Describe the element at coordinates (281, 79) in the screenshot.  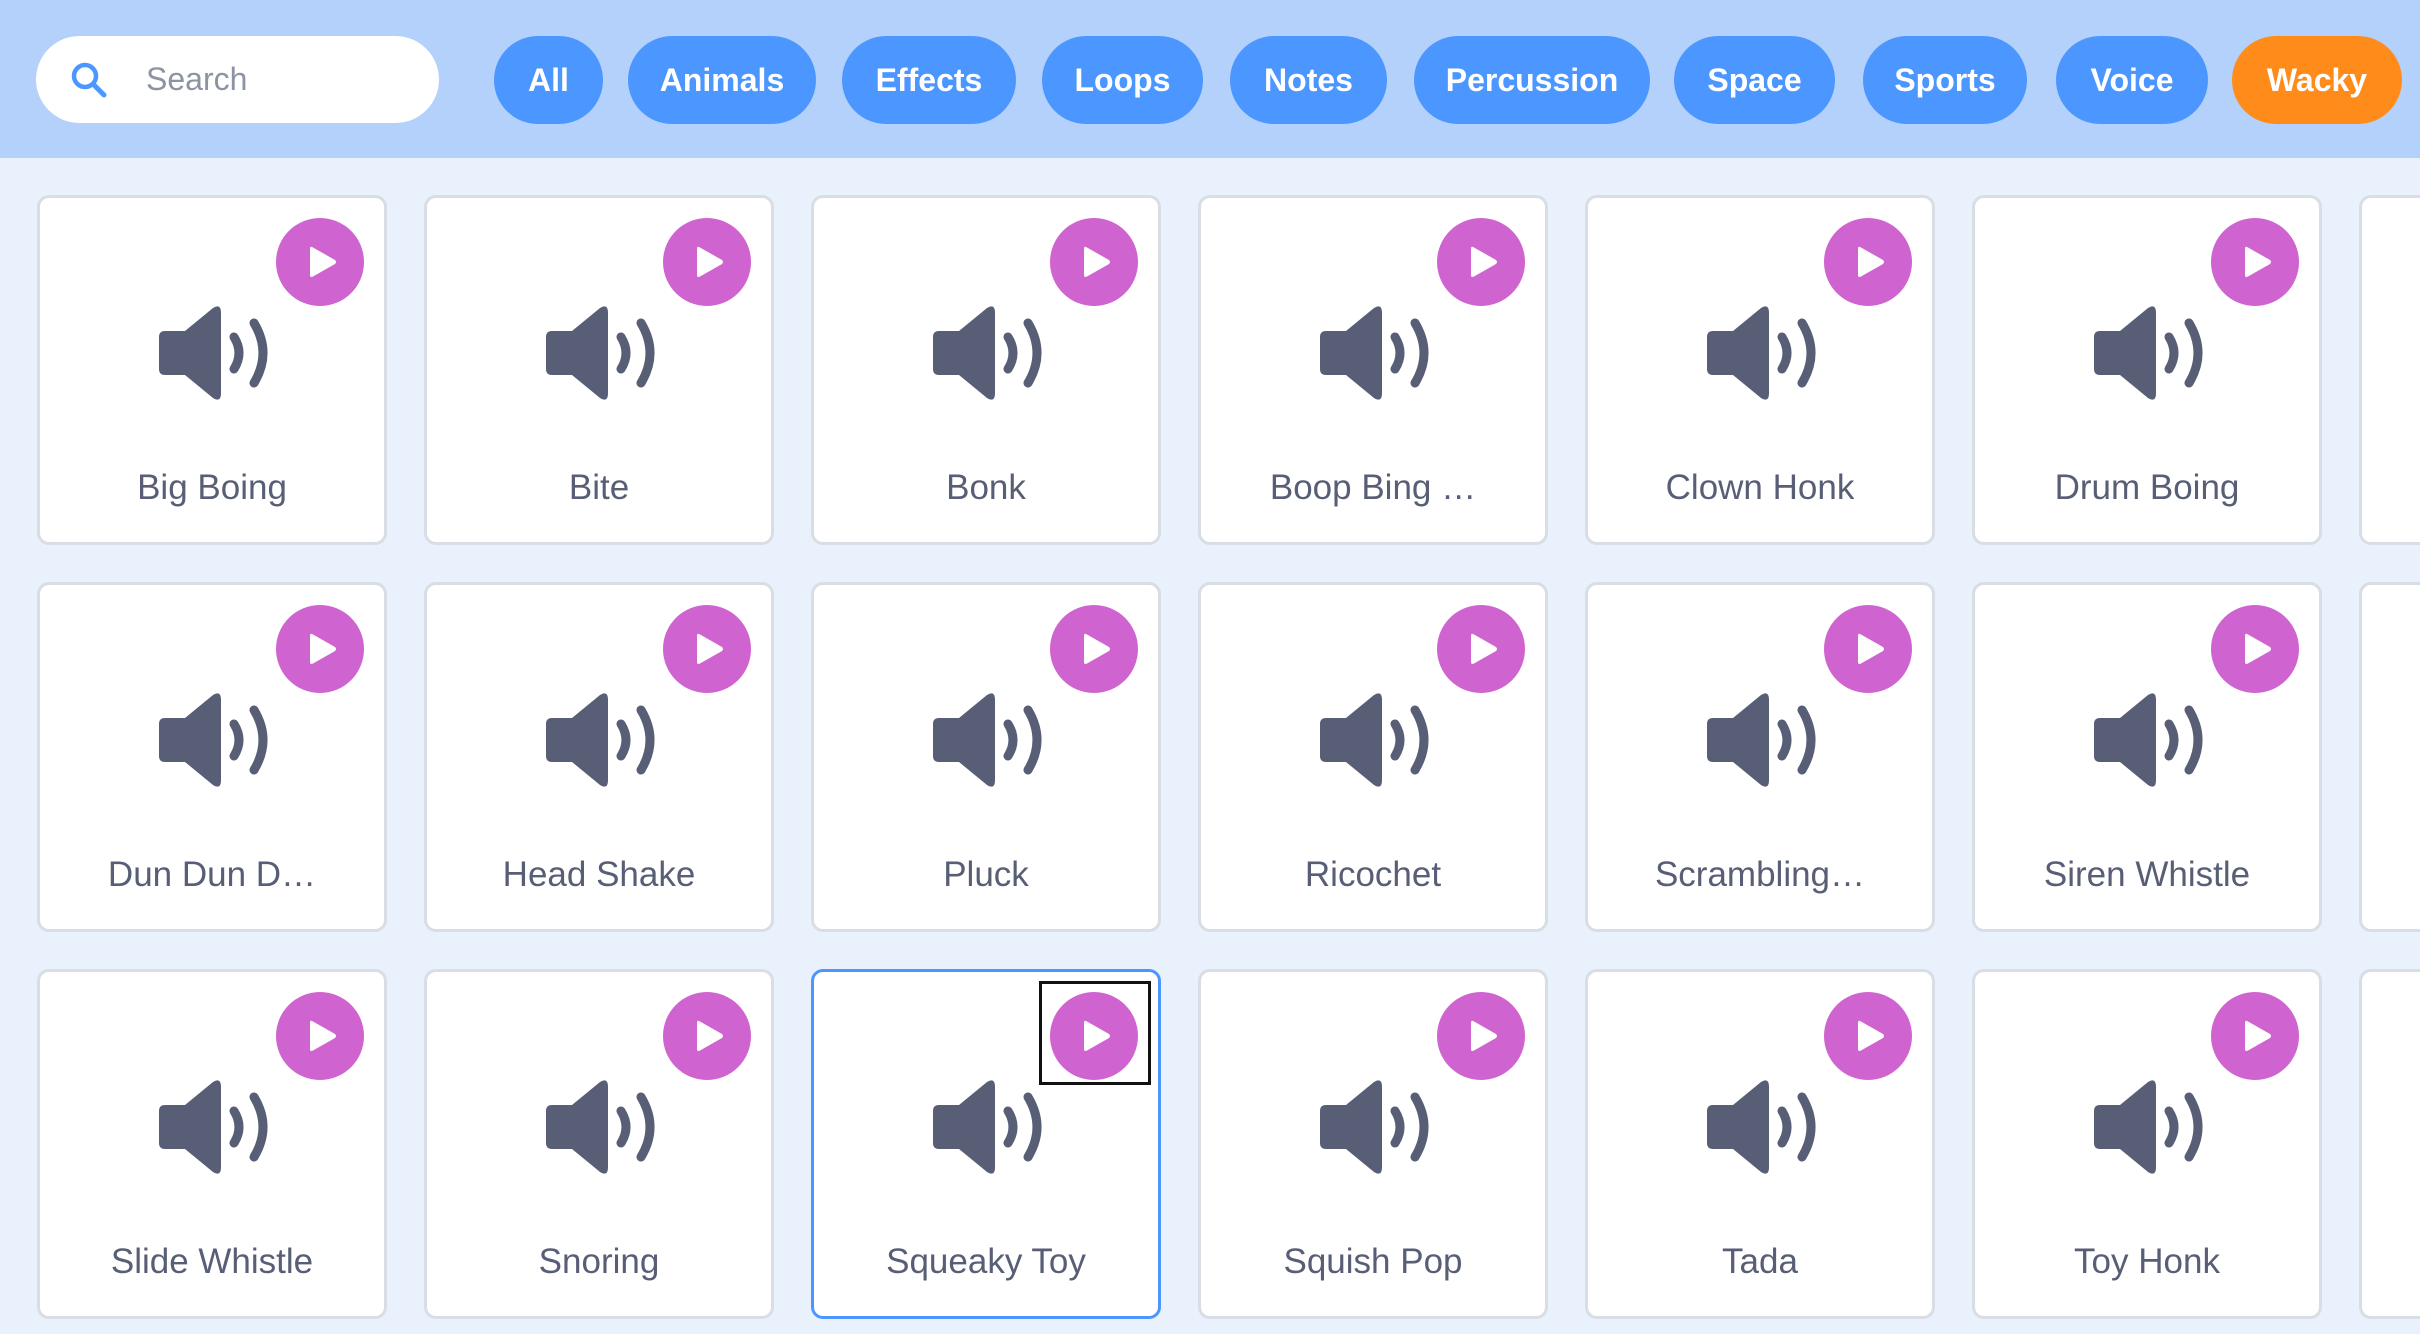
I see `search-input` at that location.